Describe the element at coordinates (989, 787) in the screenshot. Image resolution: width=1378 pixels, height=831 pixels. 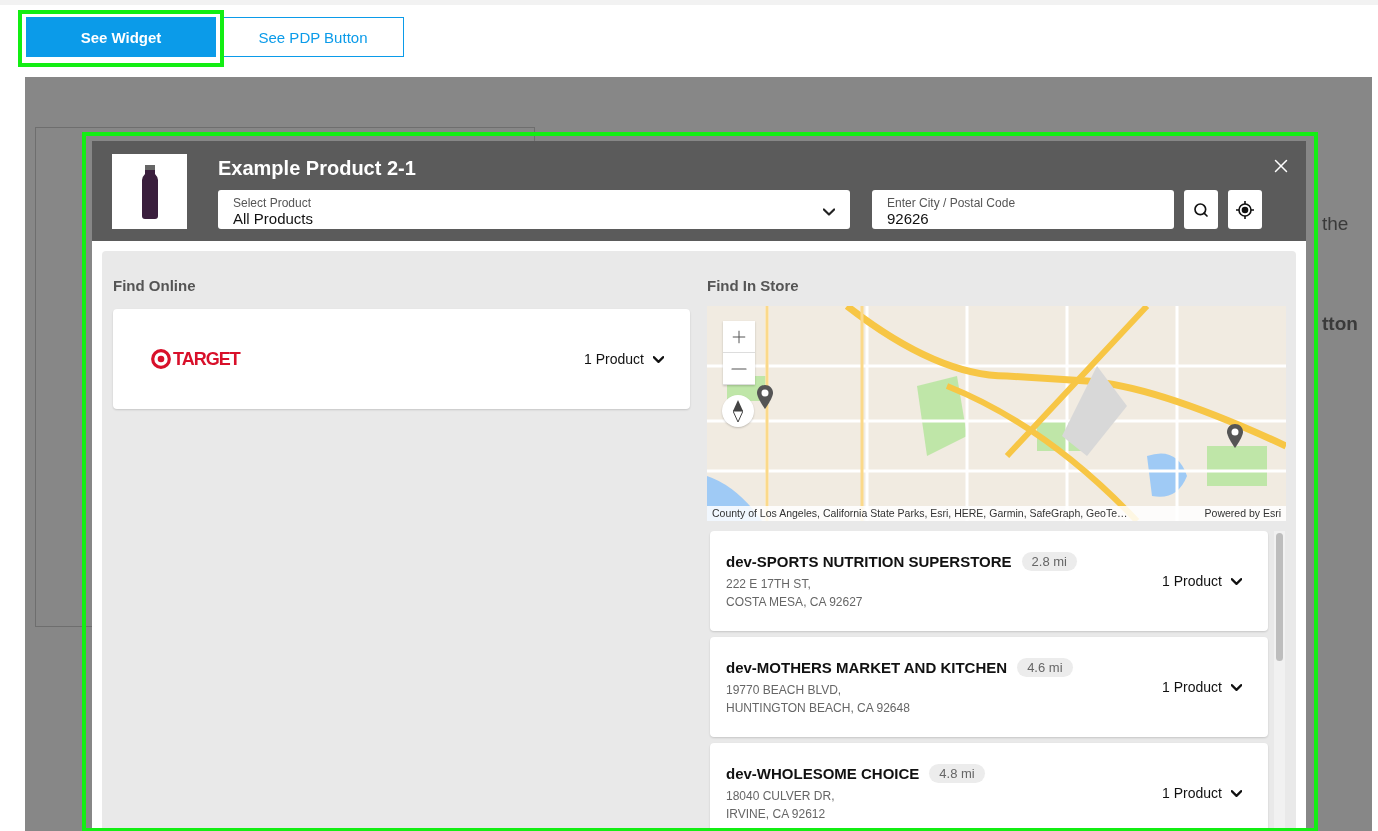
I see `store-card: dev-WHOLESOME CHOICE 4.8 mi 18040 CULVER DR, IRVINE, CA 92612 1 Product` at that location.